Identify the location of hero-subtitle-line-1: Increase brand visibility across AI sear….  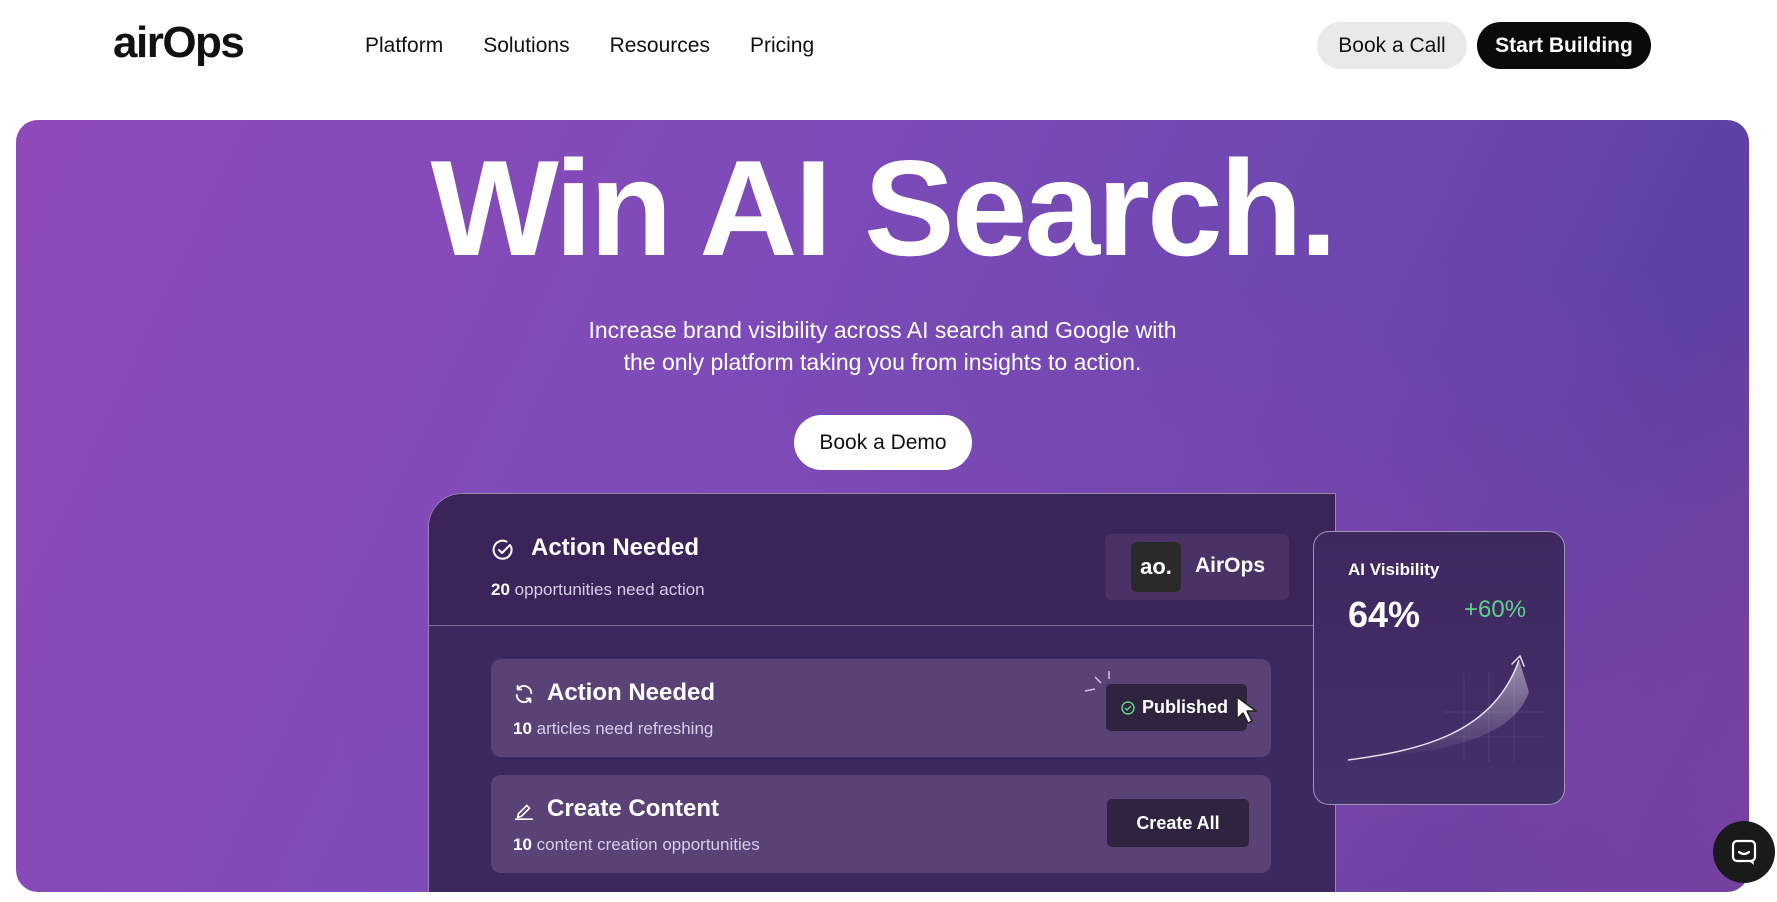
(882, 330).